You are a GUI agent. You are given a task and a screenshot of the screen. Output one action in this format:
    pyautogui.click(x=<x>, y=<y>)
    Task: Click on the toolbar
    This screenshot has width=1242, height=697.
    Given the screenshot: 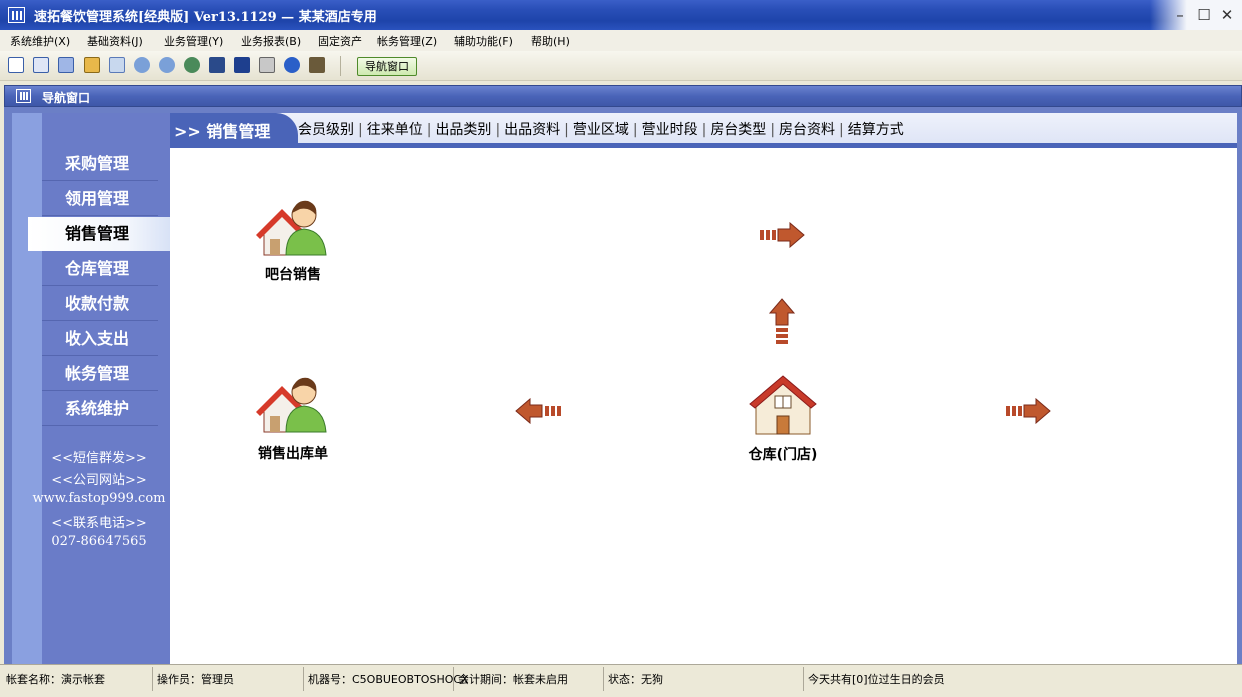 What is the action you would take?
    pyautogui.click(x=621, y=66)
    